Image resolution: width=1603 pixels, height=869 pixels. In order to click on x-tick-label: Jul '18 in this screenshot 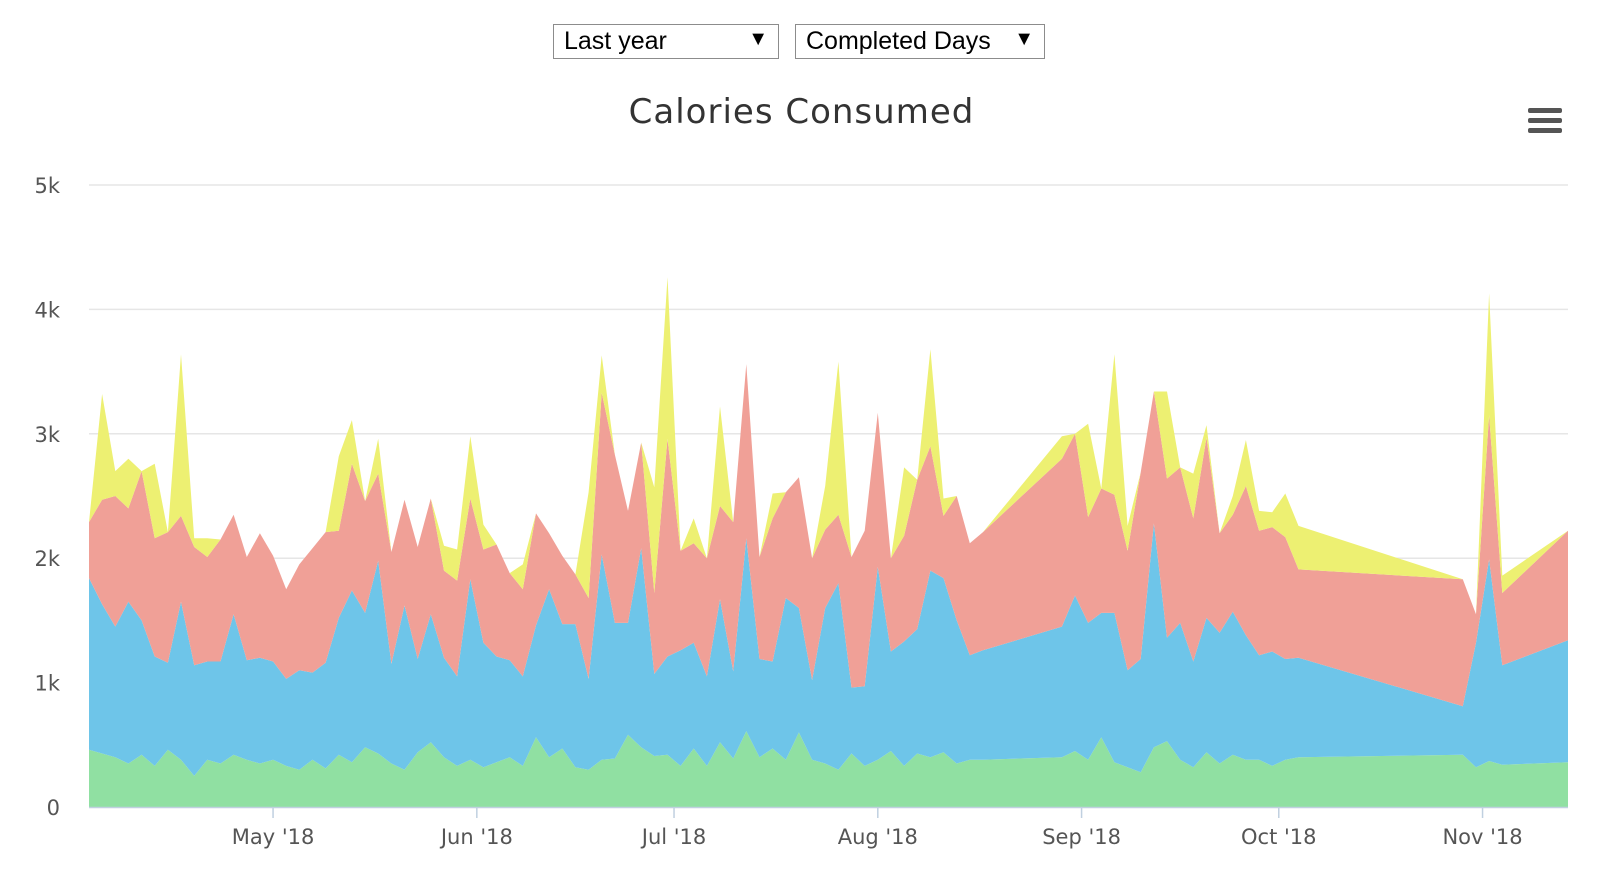, I will do `click(673, 837)`.